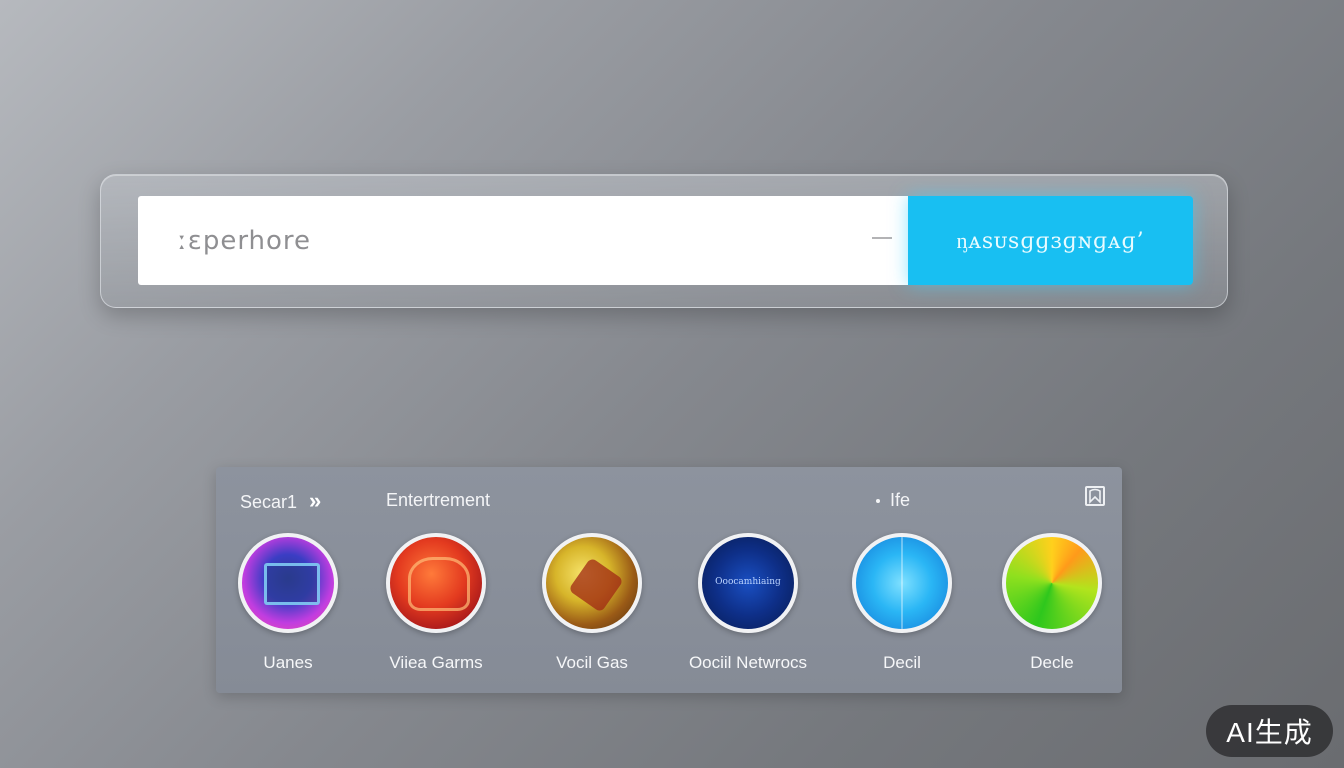 The image size is (1344, 768). I want to click on category-vocal-gas: Vocil Gas, so click(592, 608).